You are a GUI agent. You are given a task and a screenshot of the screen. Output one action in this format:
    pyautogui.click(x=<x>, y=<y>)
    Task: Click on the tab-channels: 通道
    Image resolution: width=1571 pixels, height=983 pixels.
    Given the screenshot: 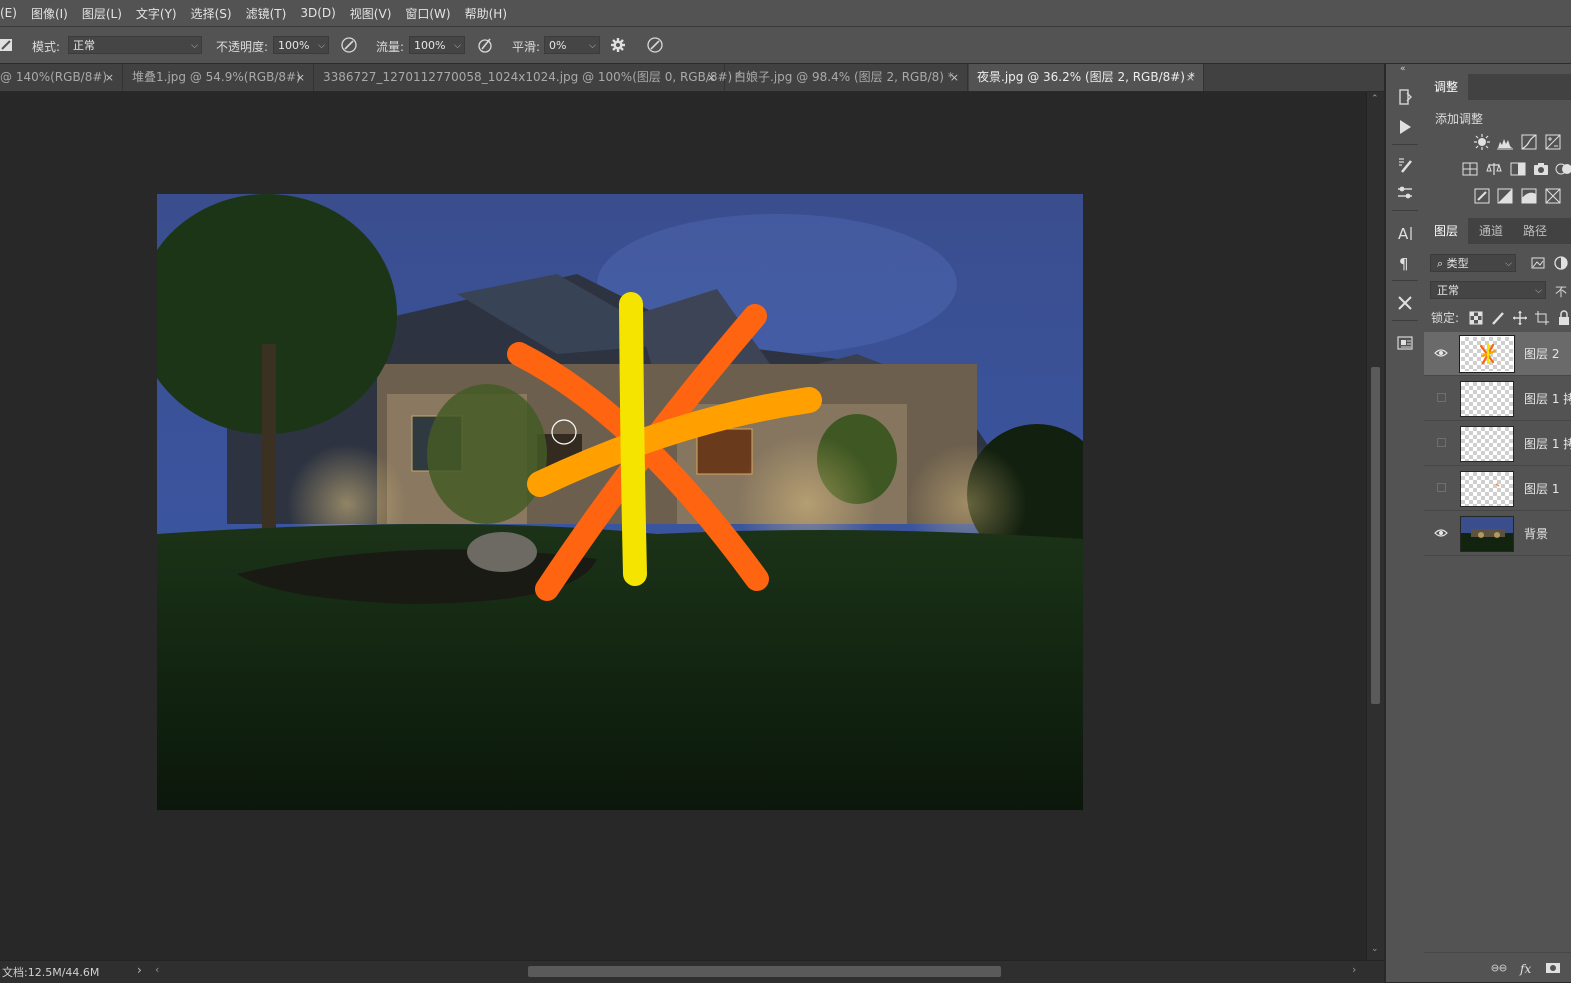 What is the action you would take?
    pyautogui.click(x=1491, y=231)
    